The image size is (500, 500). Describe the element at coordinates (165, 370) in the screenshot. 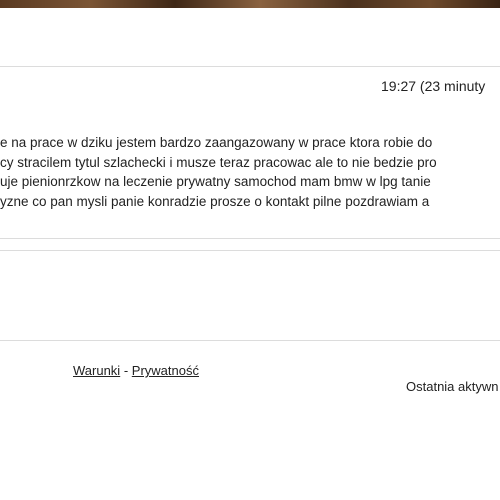

I see `privacy-link: Prywatność` at that location.